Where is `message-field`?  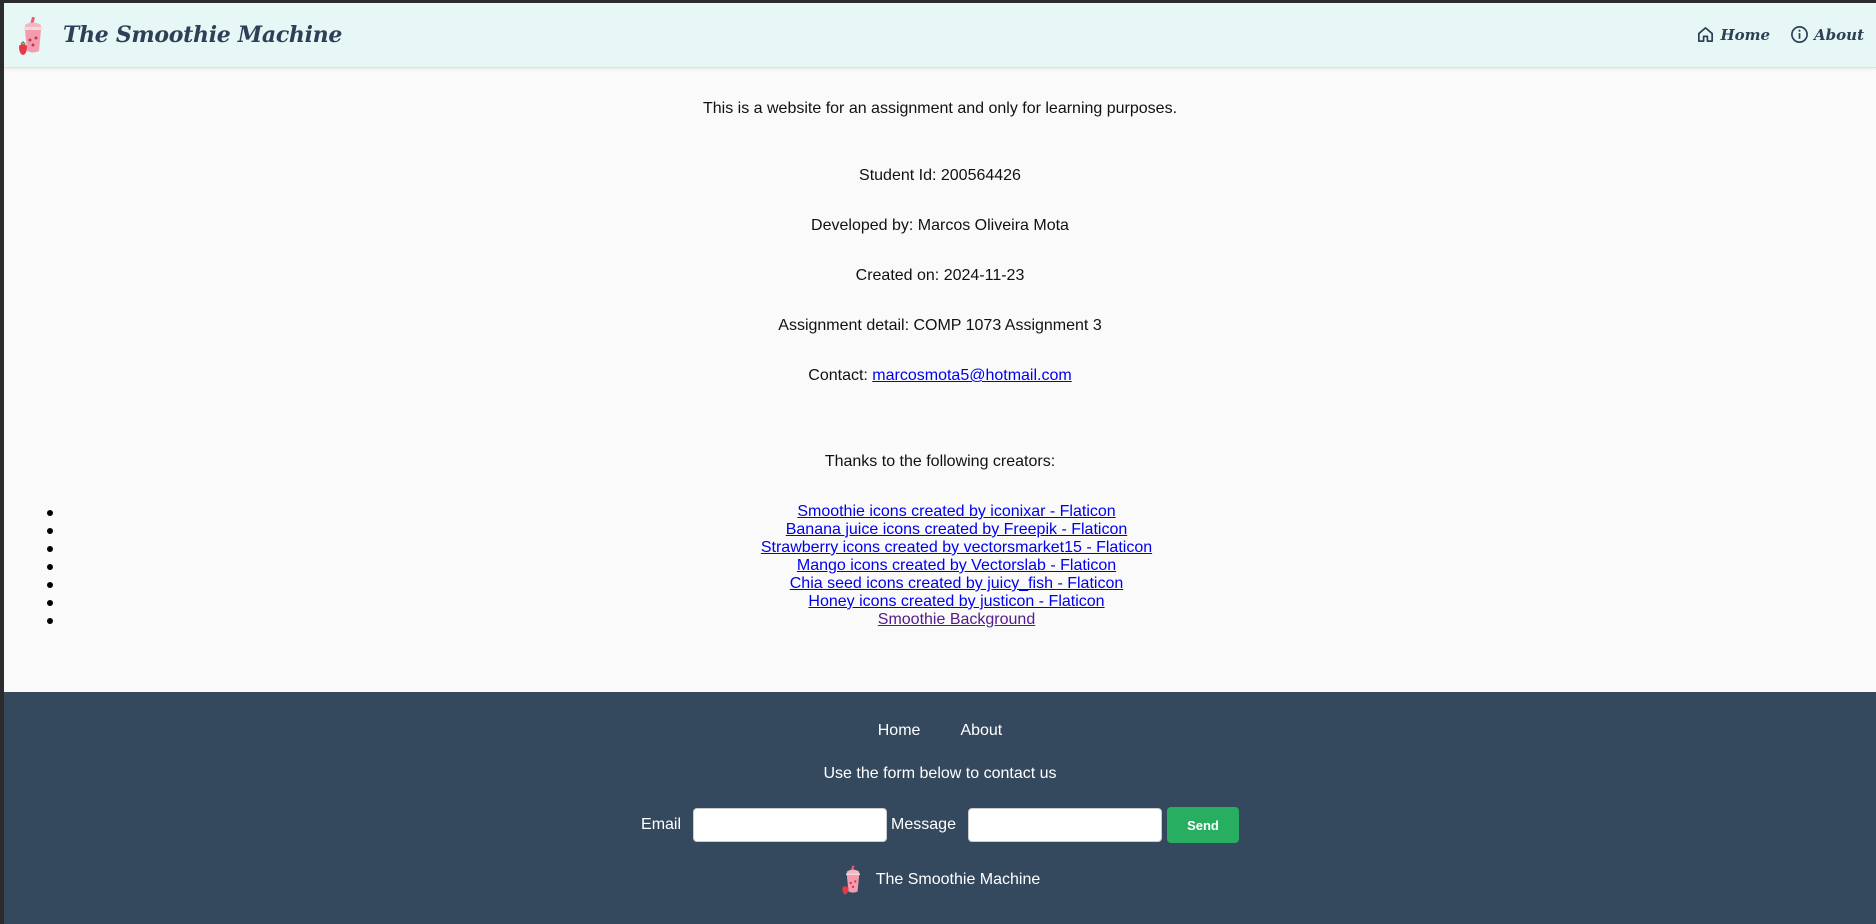 message-field is located at coordinates (1064, 825).